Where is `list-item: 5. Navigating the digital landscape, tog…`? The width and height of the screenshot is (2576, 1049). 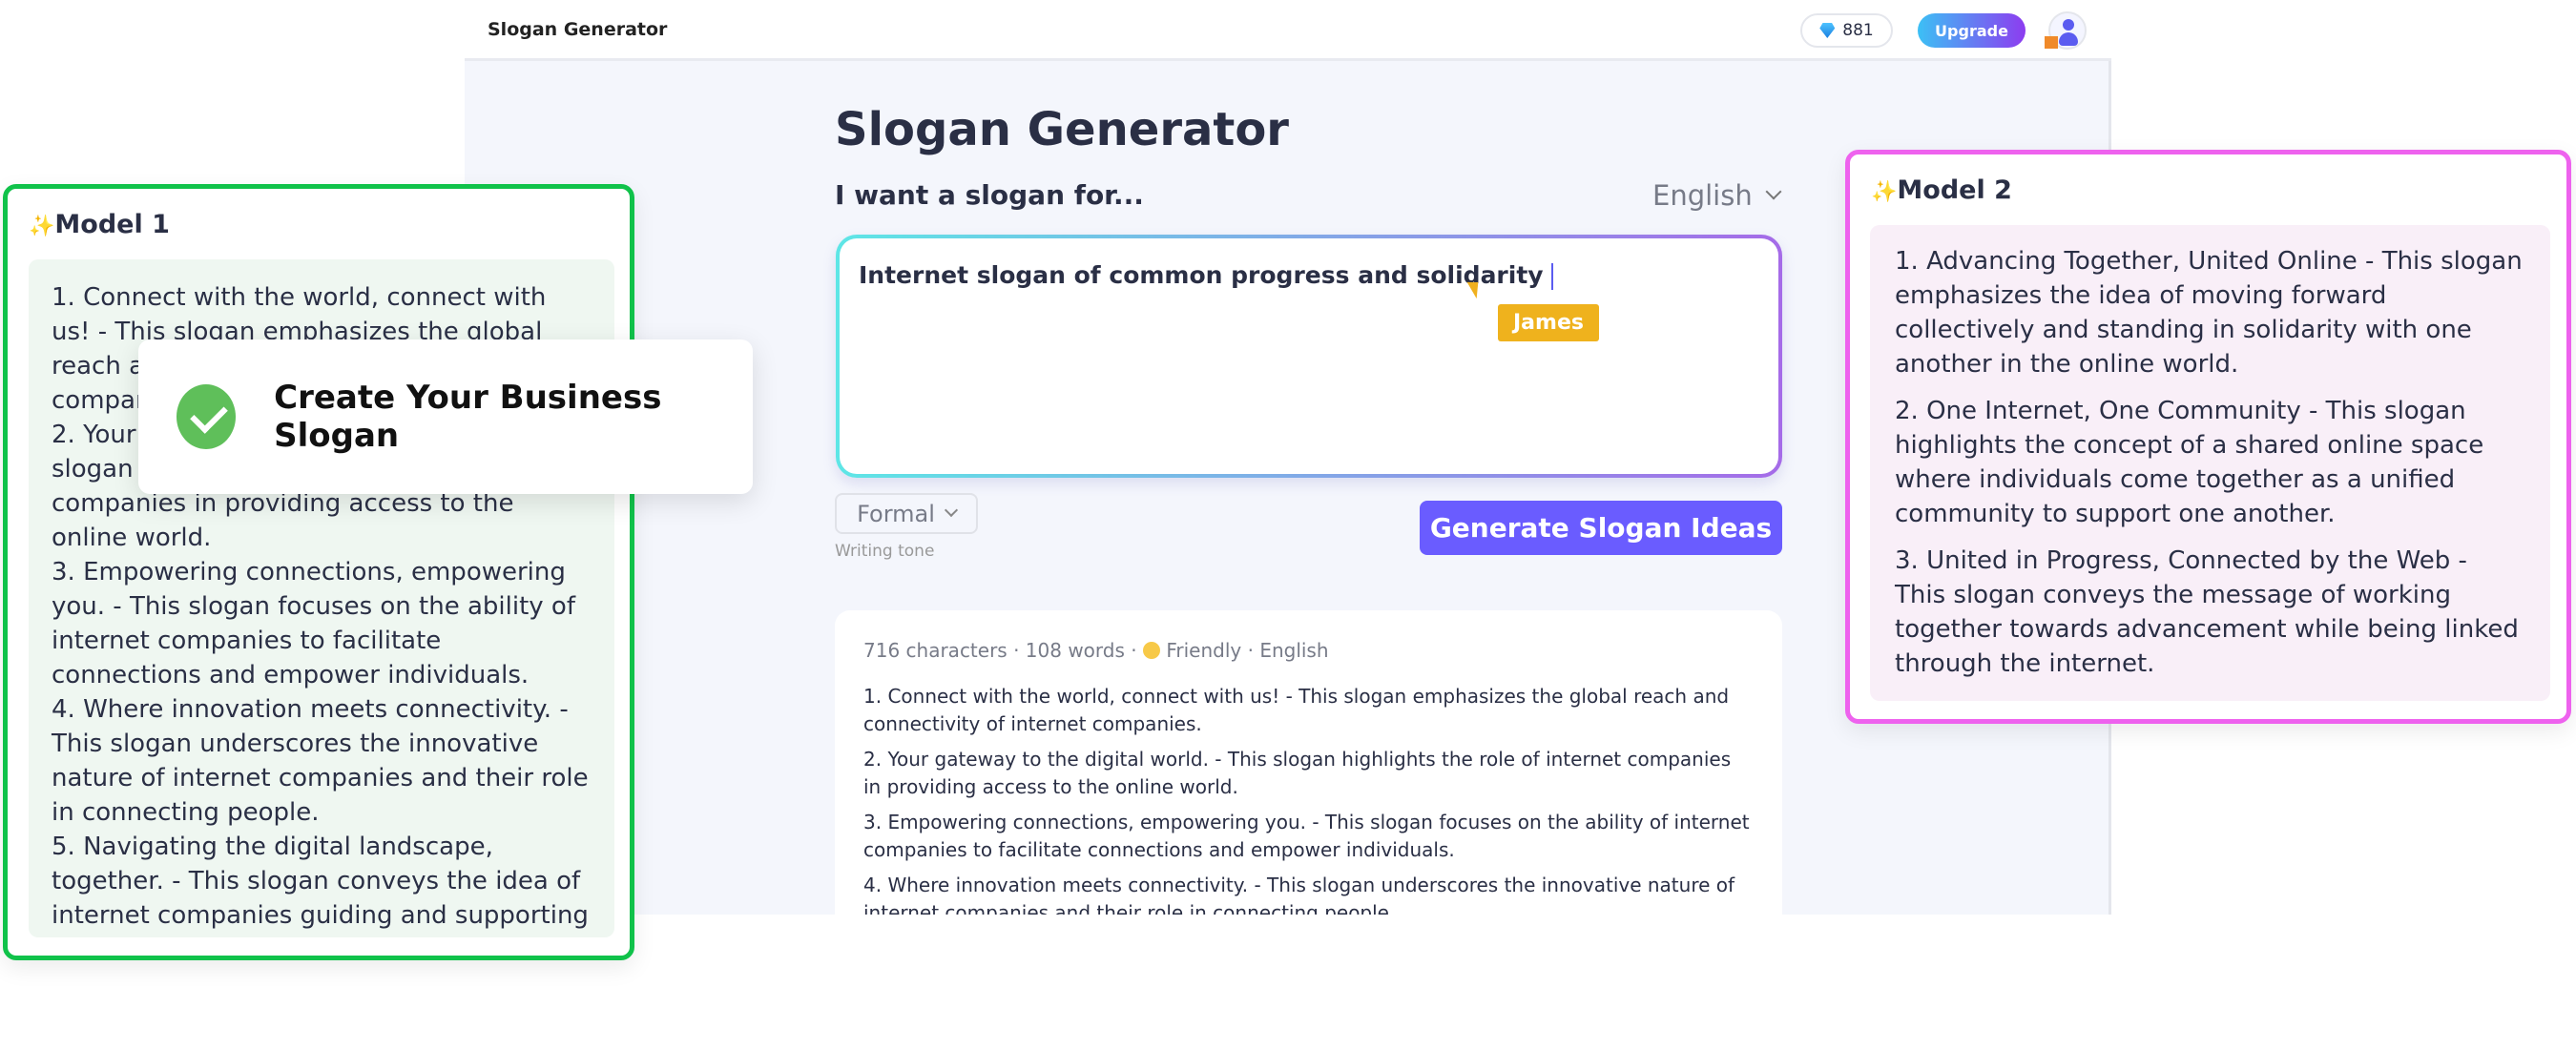
list-item: 5. Navigating the digital landscape, tog… is located at coordinates (320, 885).